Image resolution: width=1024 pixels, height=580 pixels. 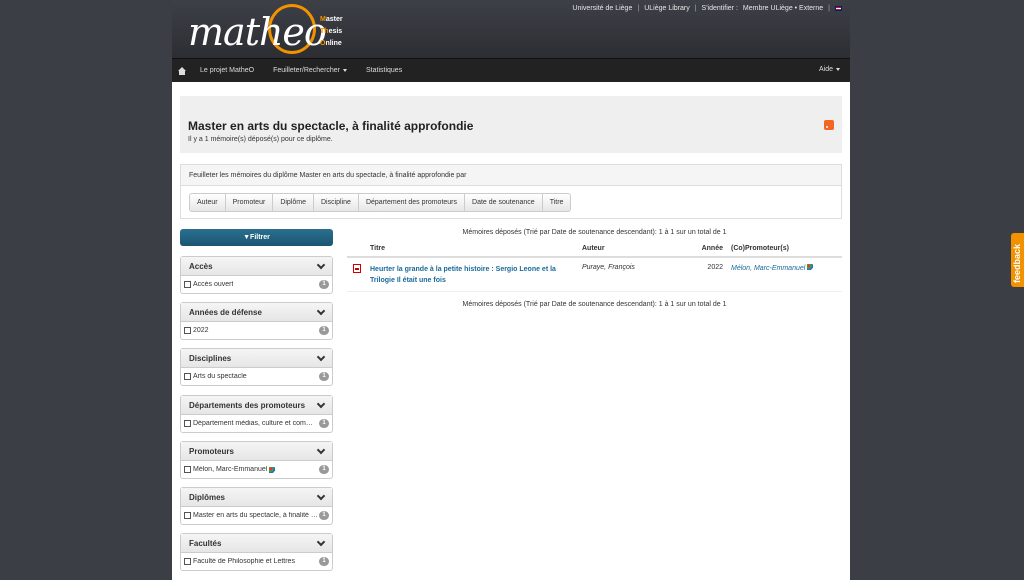 I want to click on facet-disciplines: Disciplines Arts du spectacle 1, so click(x=256, y=367).